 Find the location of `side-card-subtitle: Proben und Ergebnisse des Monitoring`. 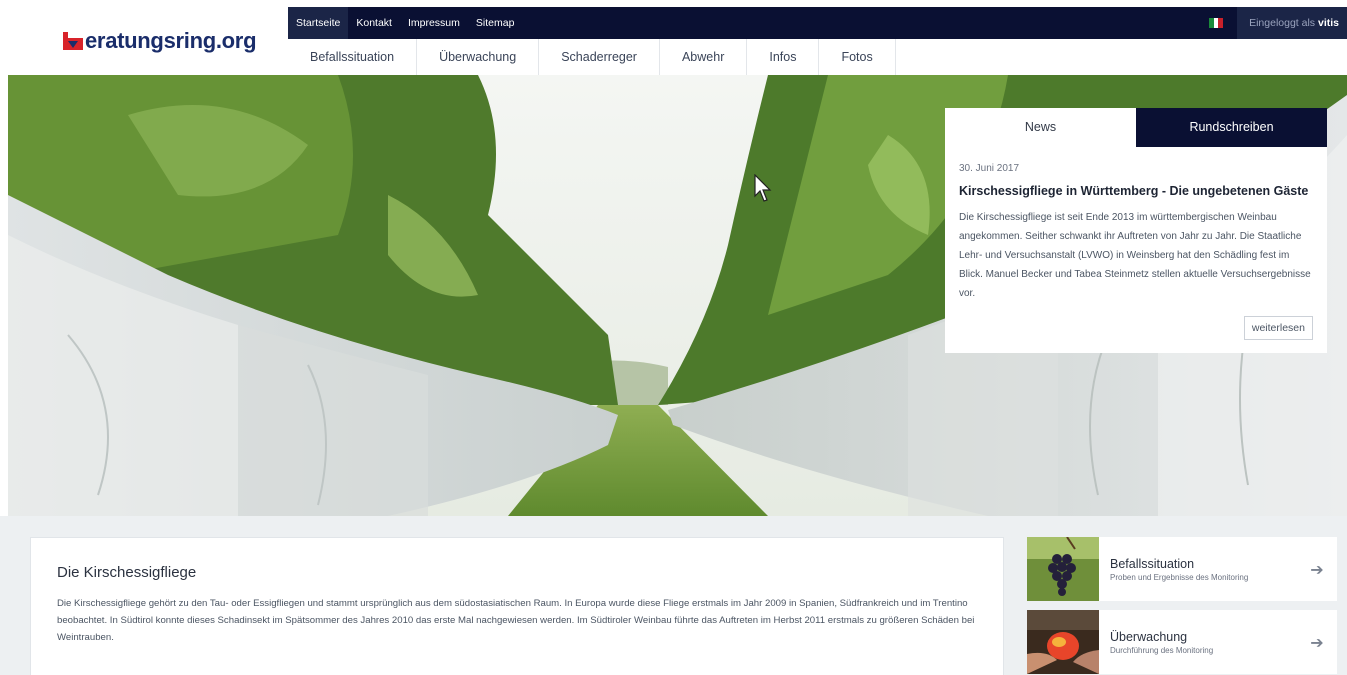

side-card-subtitle: Proben und Ergebnisse des Monitoring is located at coordinates (1179, 577).